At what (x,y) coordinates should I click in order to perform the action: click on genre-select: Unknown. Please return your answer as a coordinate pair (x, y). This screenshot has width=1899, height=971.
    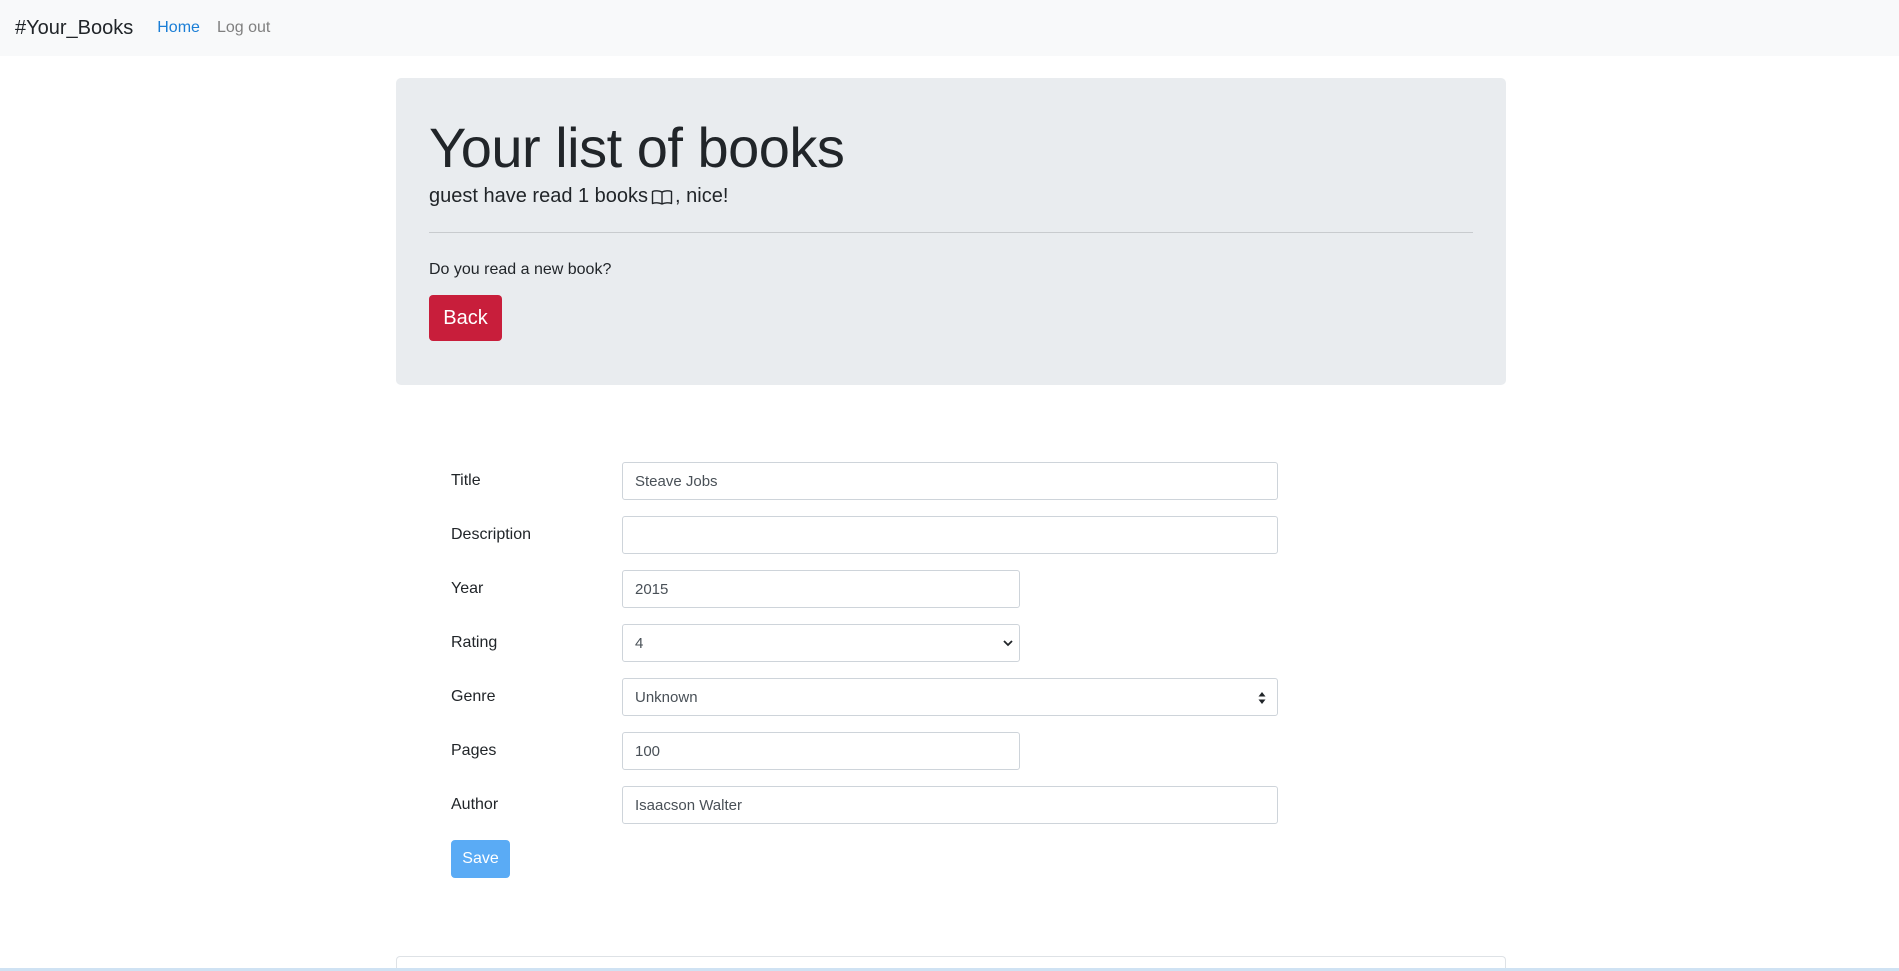
    Looking at the image, I should click on (950, 697).